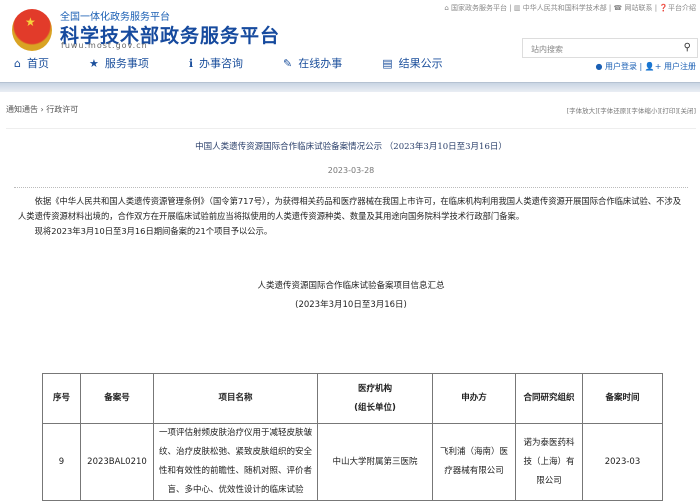 Image resolution: width=700 pixels, height=501 pixels. What do you see at coordinates (663, 8) in the screenshot?
I see `question-icon: ❓` at bounding box center [663, 8].